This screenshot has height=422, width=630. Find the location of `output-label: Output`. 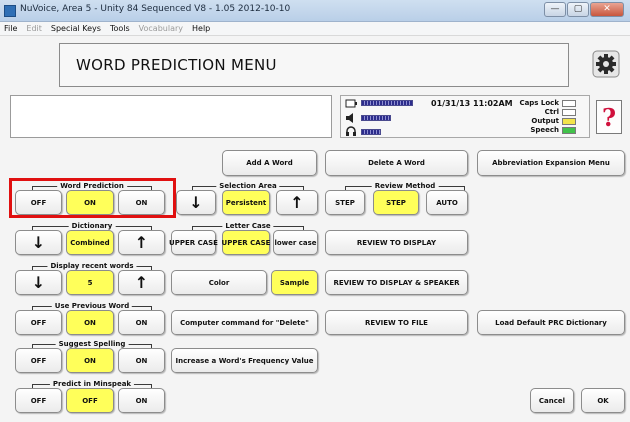

output-label: Output is located at coordinates (545, 121).